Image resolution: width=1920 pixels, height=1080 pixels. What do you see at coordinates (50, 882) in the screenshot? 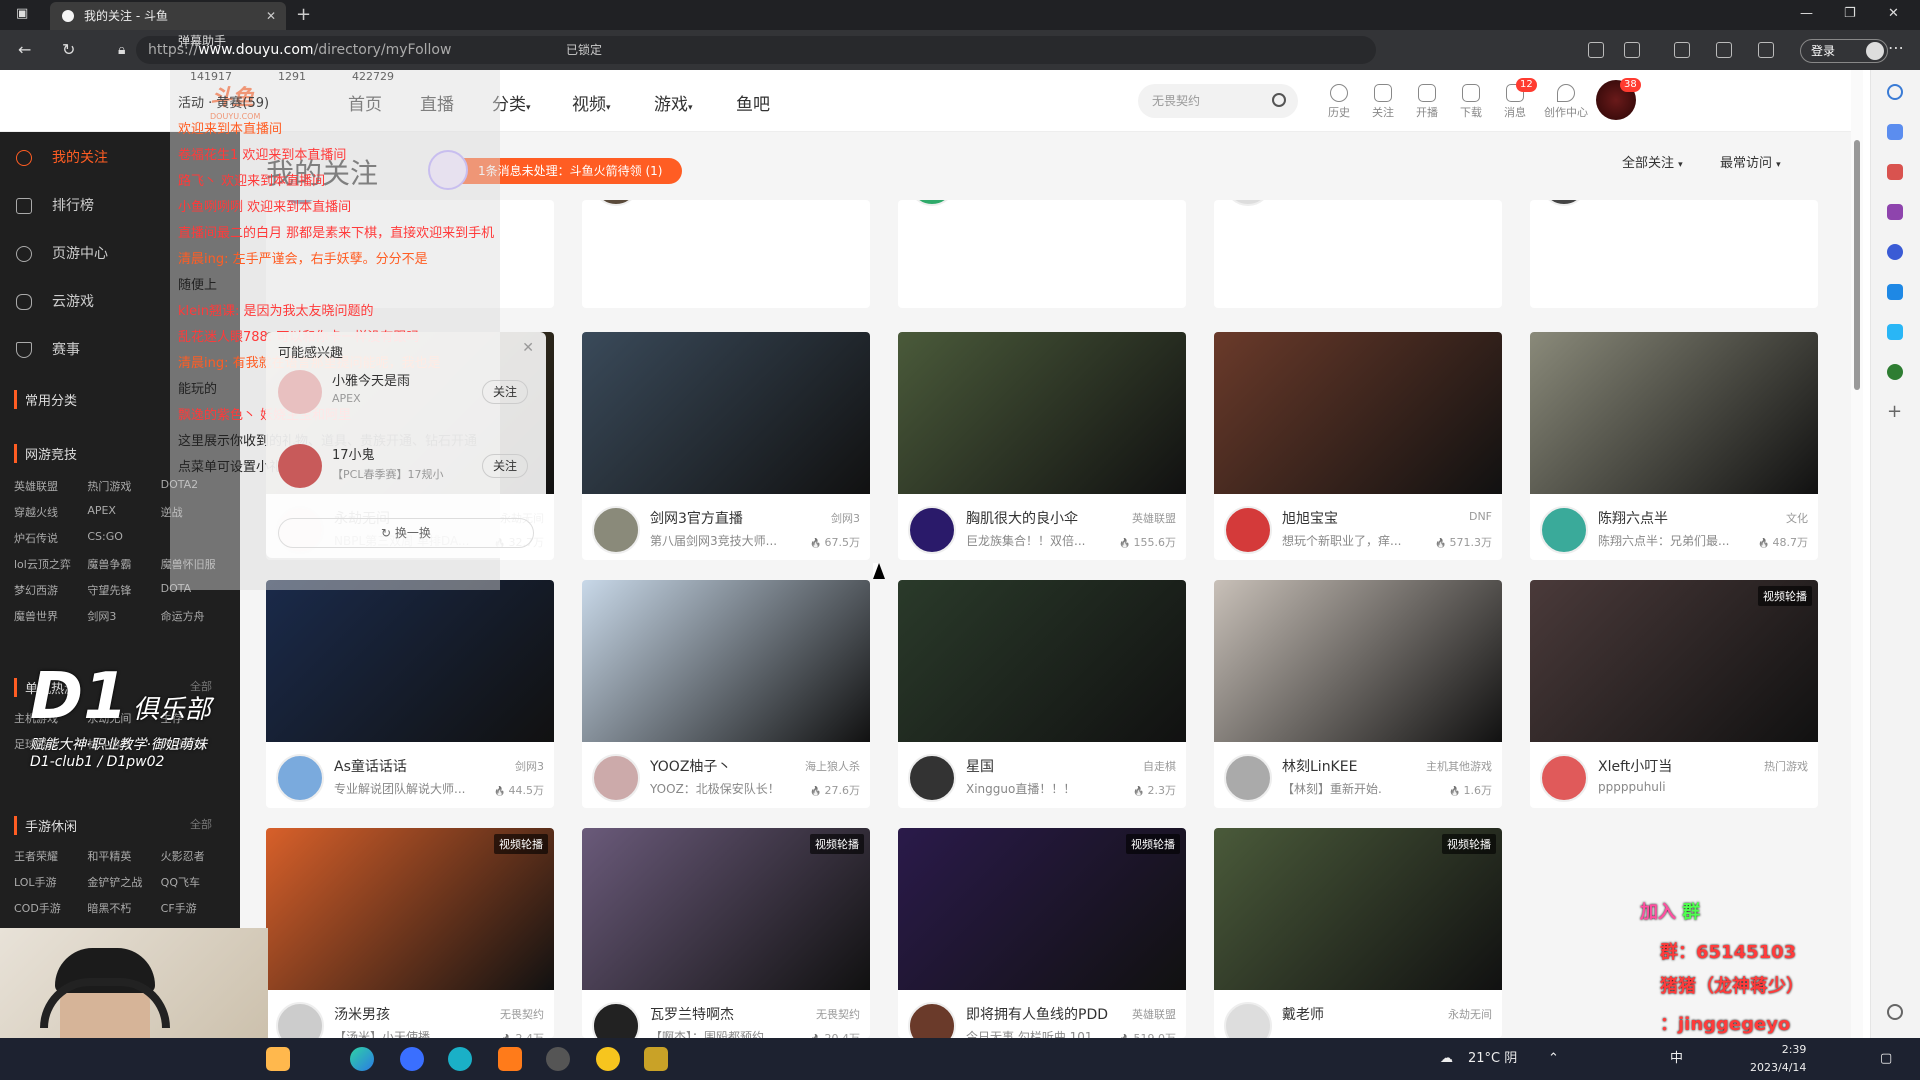
I see `category-link: LOL手游` at bounding box center [50, 882].